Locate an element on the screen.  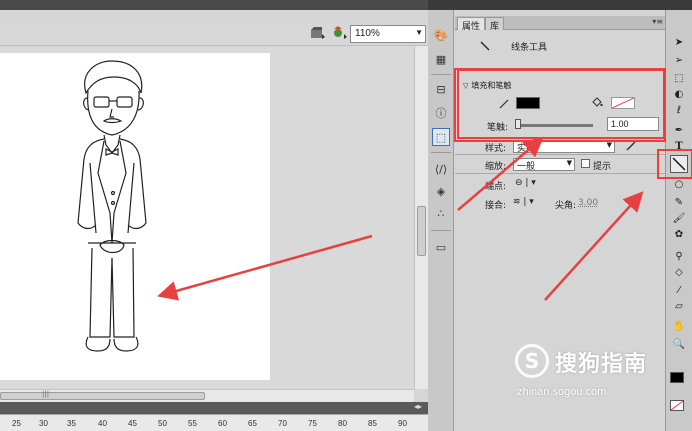
selection-tool-icon: ➤ is located at coordinates (679, 42).